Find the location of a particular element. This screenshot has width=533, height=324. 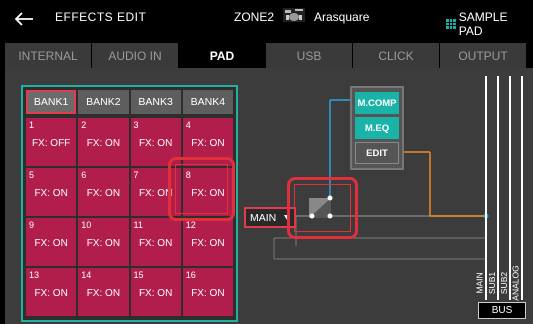

bus-channel-labels: MAIN SUB1 SUB2 ANALOG is located at coordinates (499, 283).